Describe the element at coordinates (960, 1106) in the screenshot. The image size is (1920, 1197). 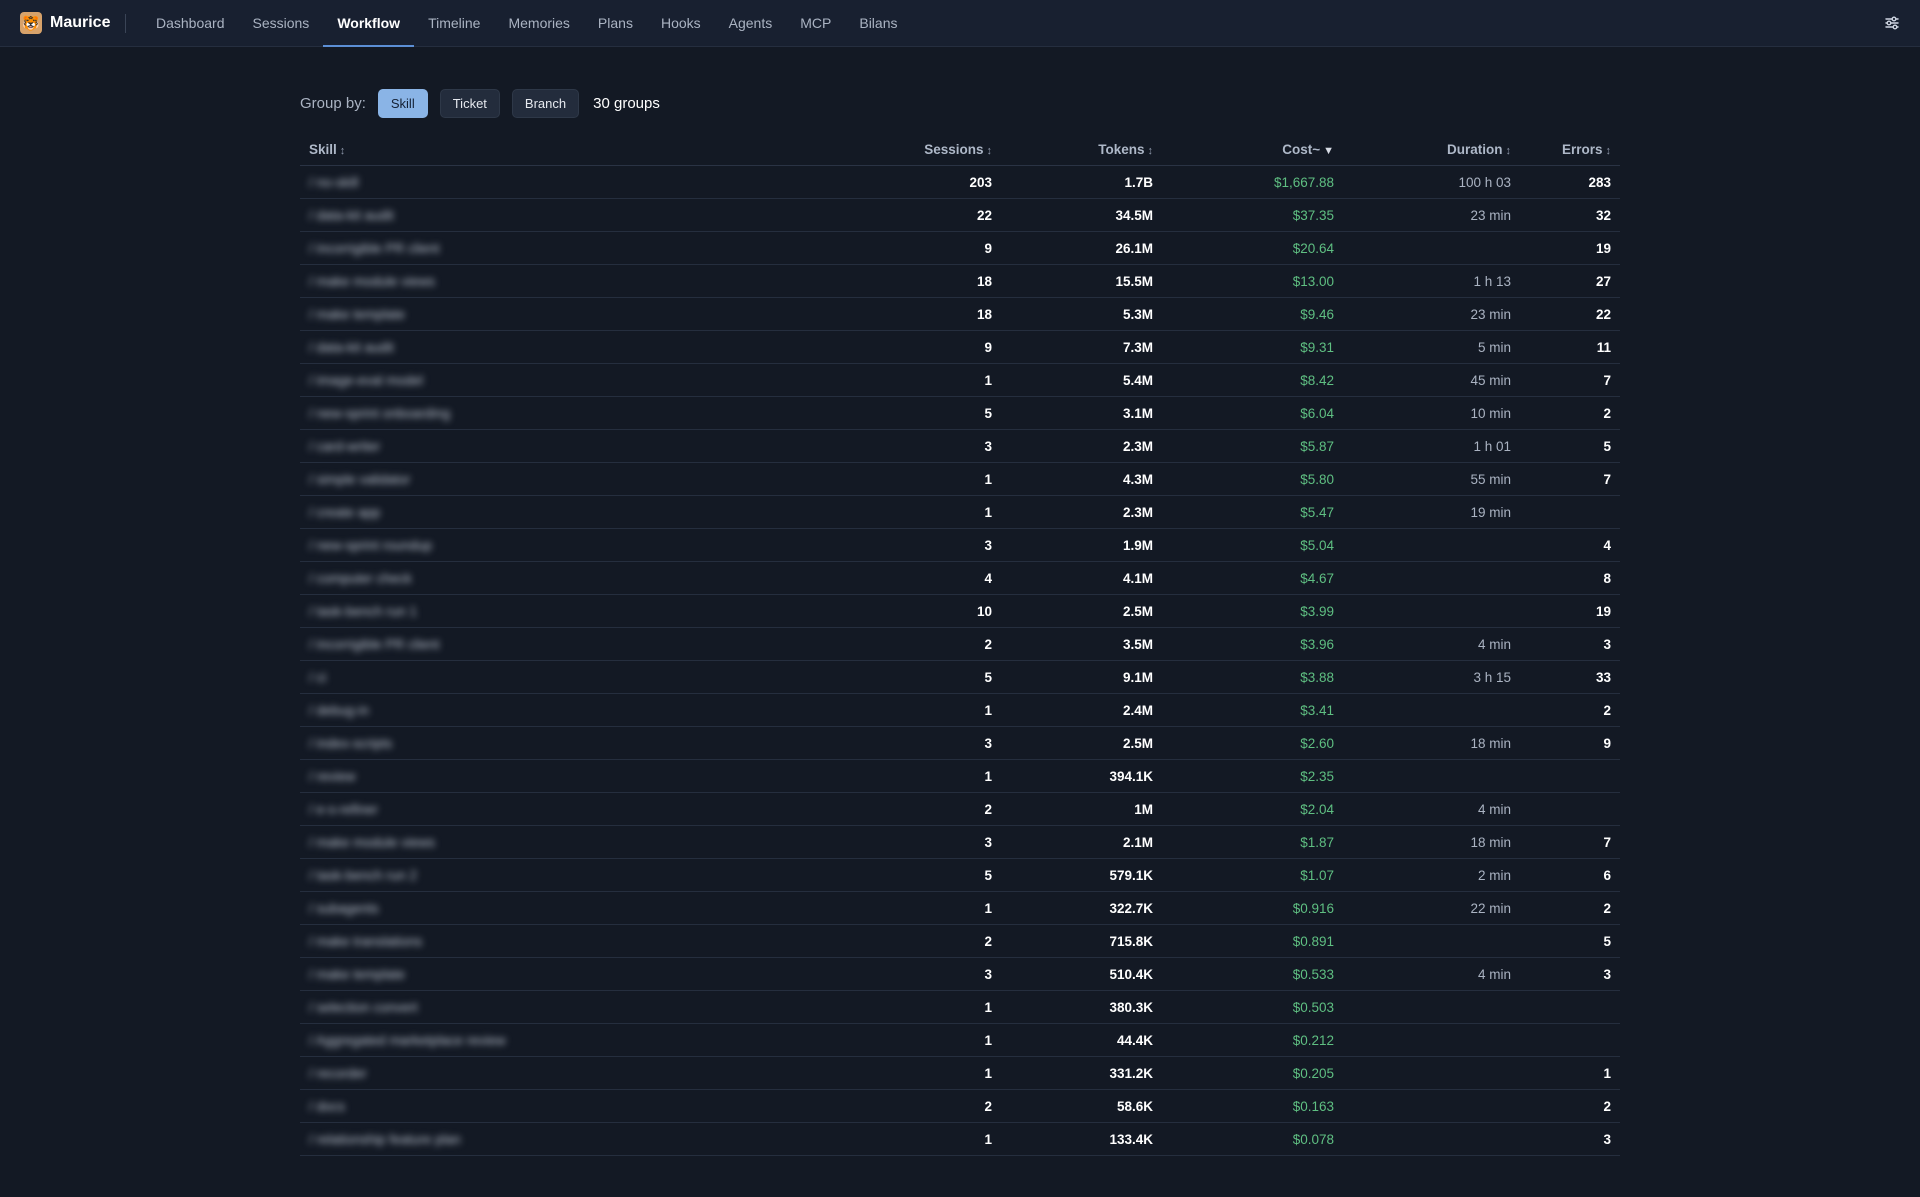
I see `table-row: / docs 2 58.6K $0.163 2` at that location.